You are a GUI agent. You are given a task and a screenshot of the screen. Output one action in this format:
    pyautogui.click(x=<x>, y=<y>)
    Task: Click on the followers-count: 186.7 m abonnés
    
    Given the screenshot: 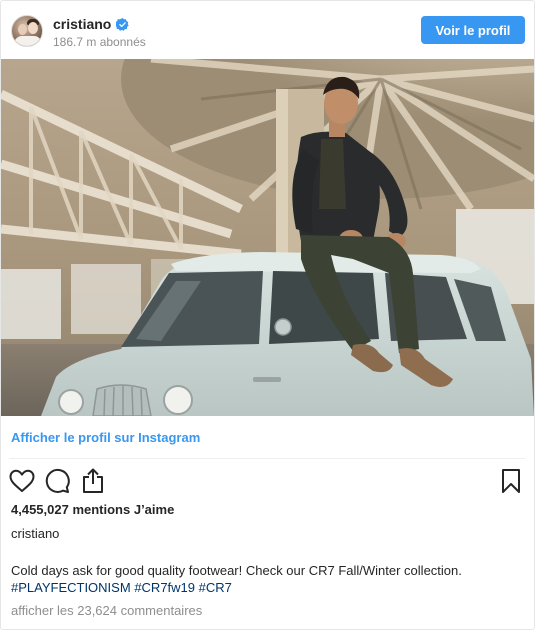 What is the action you would take?
    pyautogui.click(x=99, y=42)
    